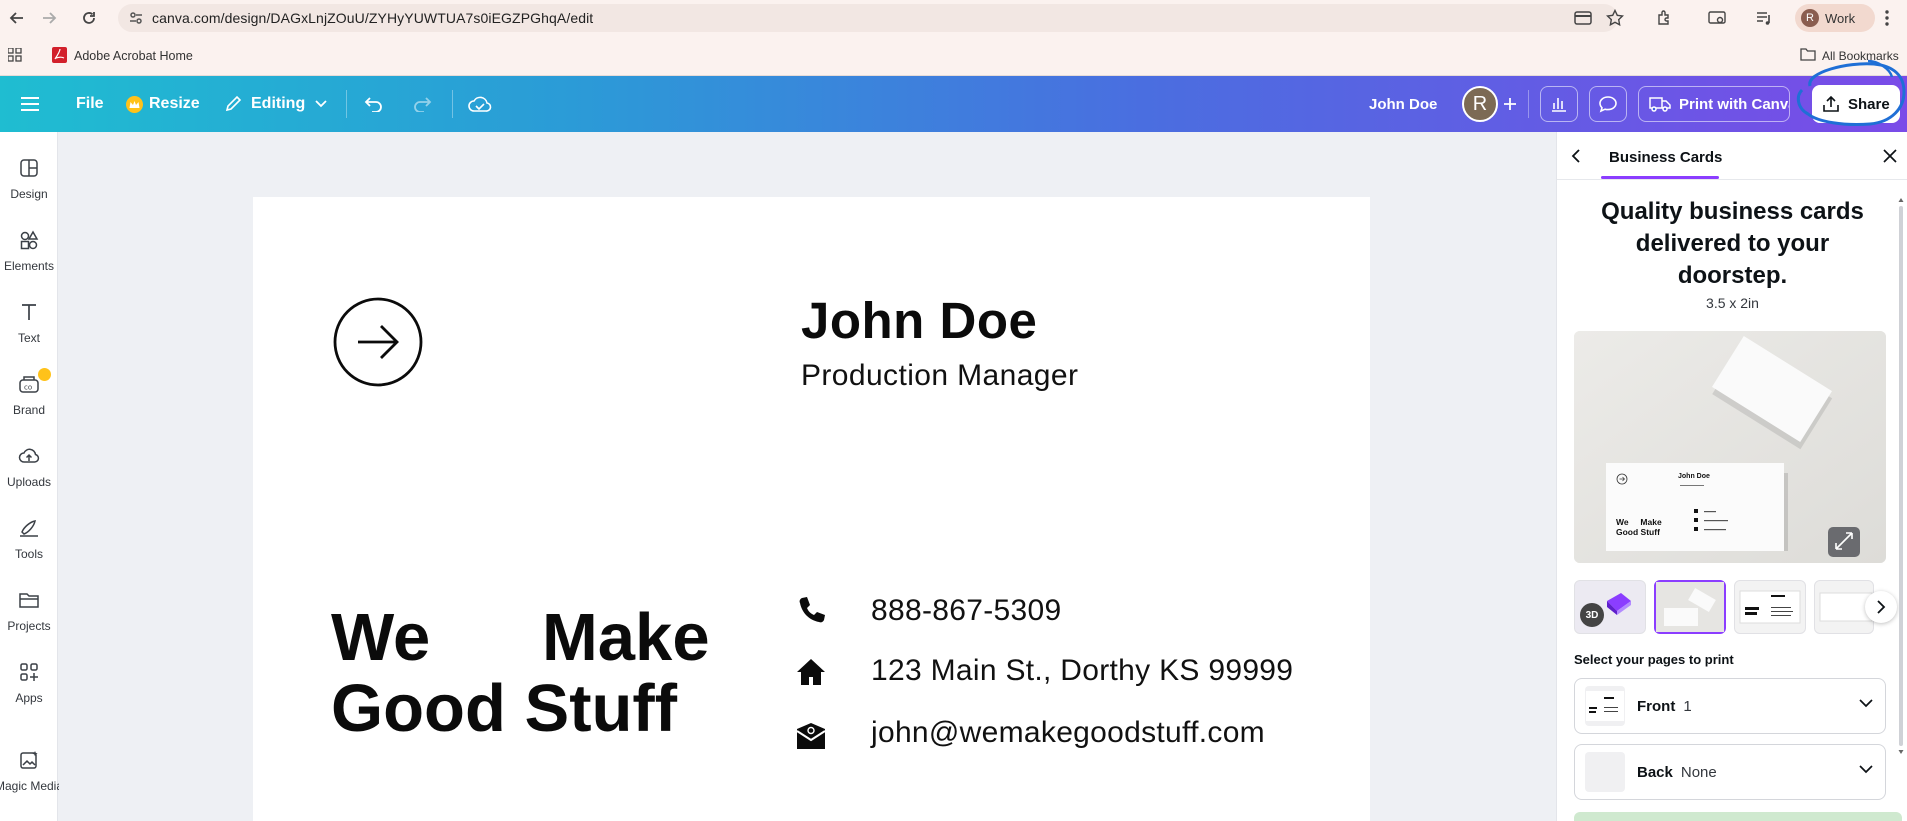 This screenshot has width=1907, height=821. Describe the element at coordinates (1730, 447) in the screenshot. I see `product-preview: John Doe We Make Good Stuff` at that location.